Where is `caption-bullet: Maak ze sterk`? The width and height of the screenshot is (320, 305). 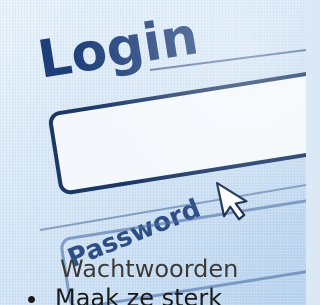
caption-bullet: Maak ze sterk is located at coordinates (125, 294).